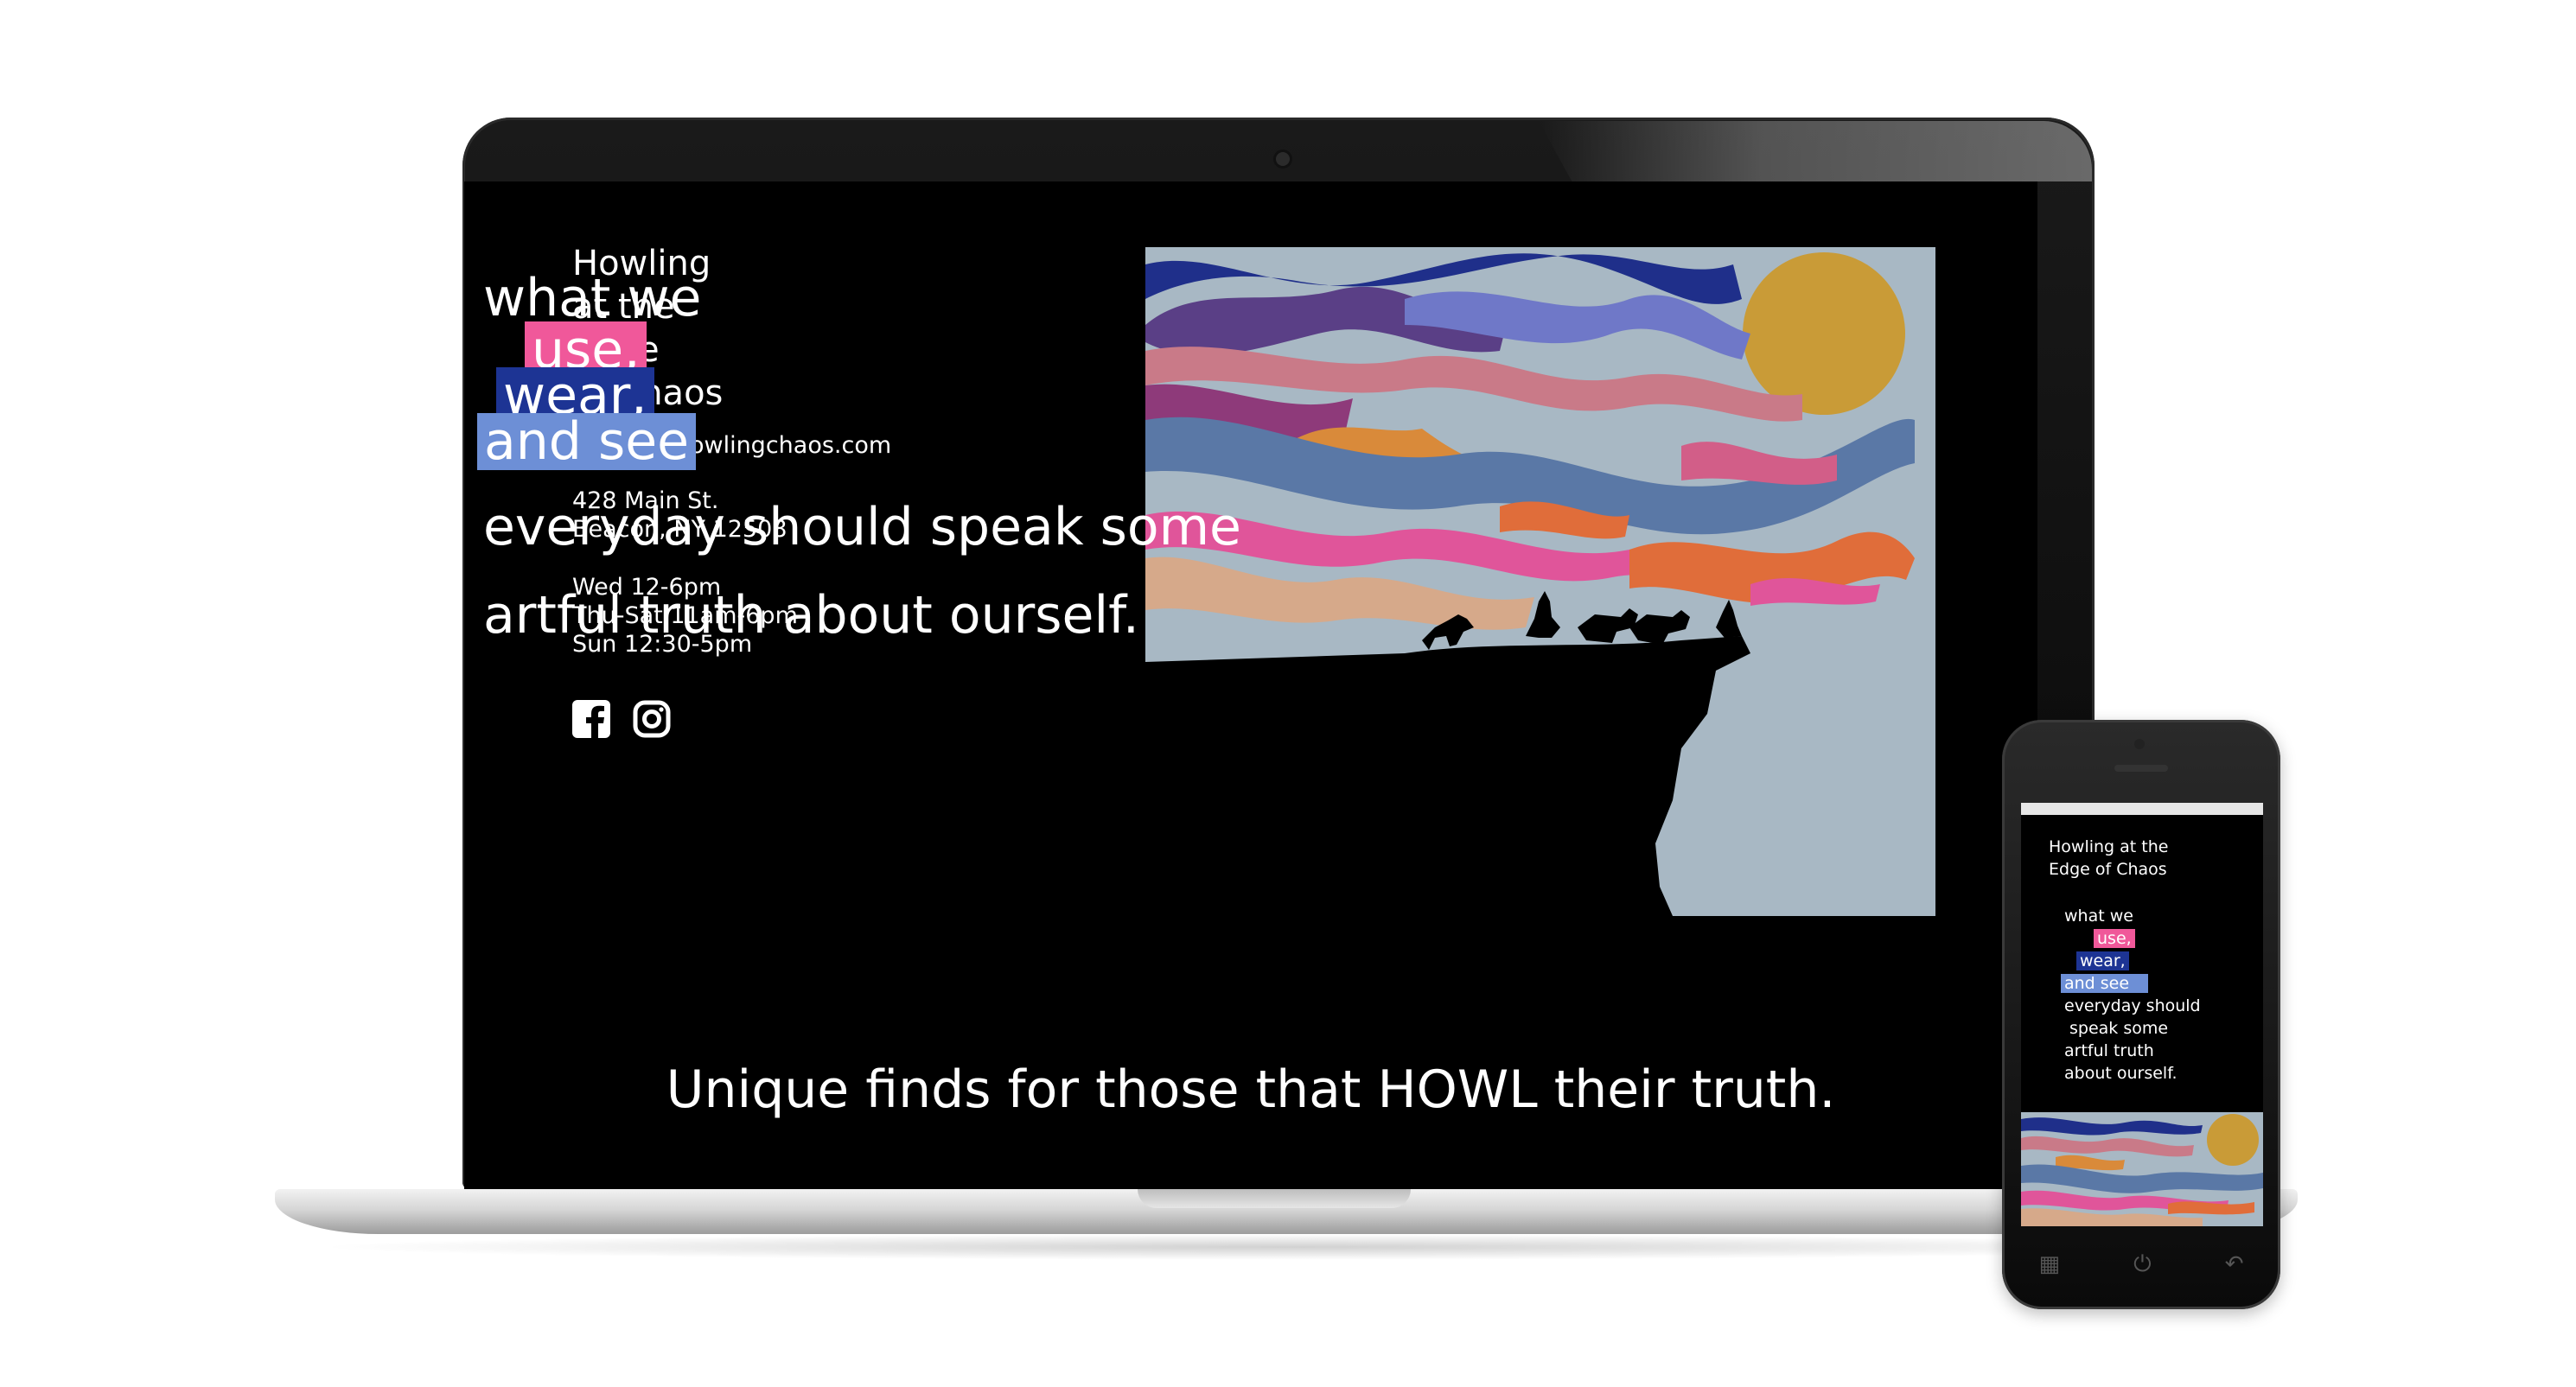  I want to click on laptop-glare, so click(1815, 151).